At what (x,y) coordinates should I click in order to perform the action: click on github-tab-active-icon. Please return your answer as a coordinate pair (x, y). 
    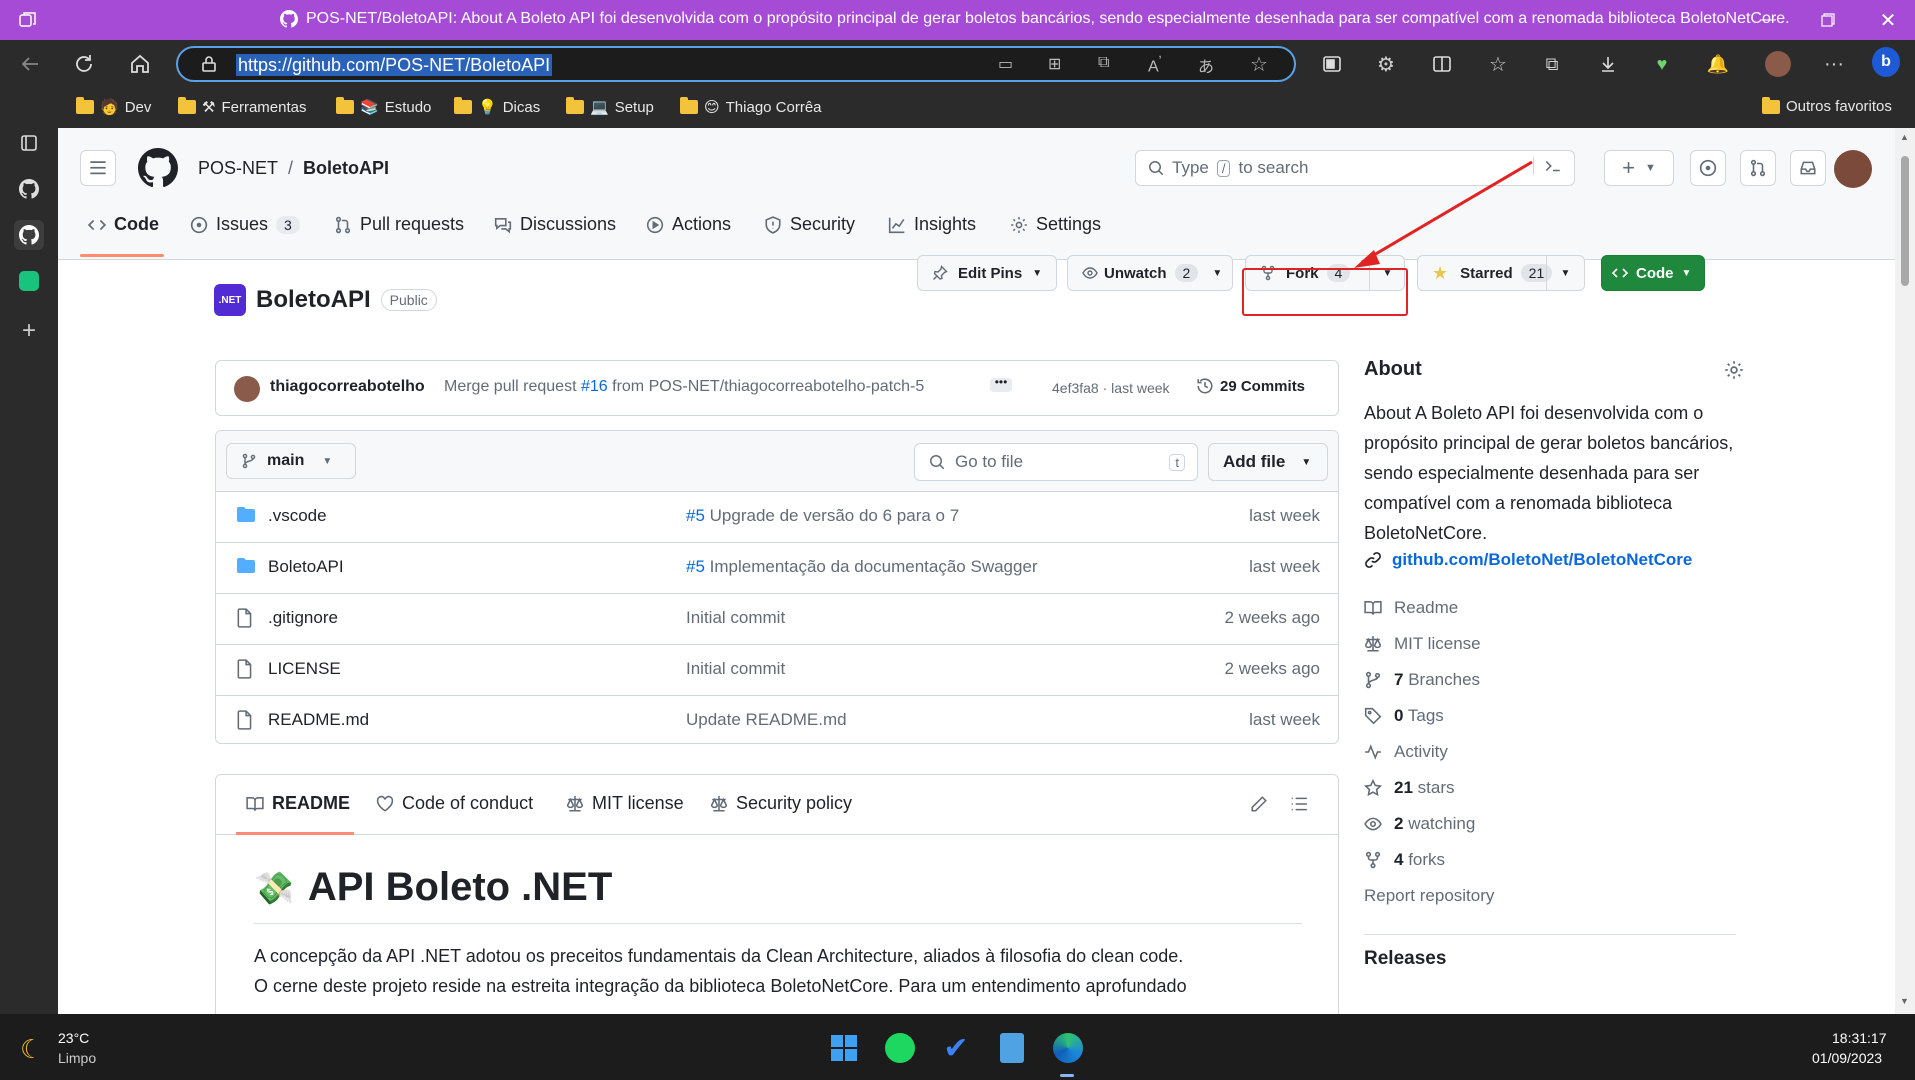
    Looking at the image, I should click on (29, 235).